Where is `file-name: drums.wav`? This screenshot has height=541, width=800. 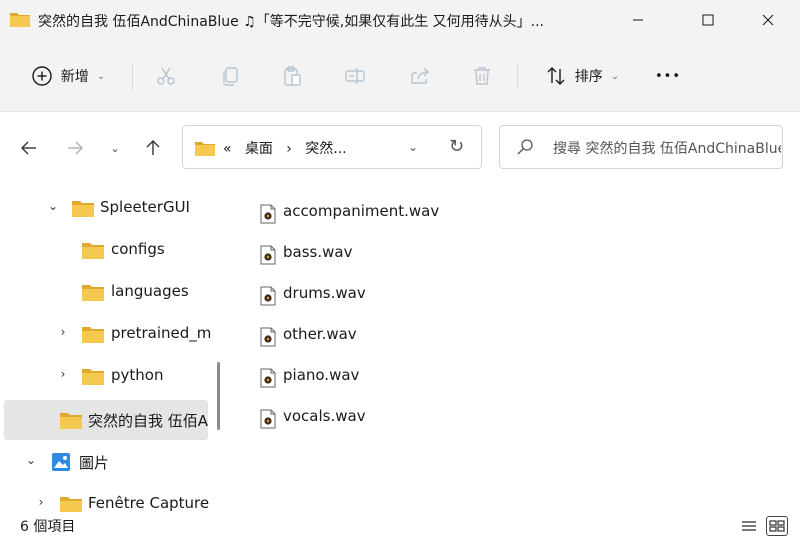
file-name: drums.wav is located at coordinates (324, 293).